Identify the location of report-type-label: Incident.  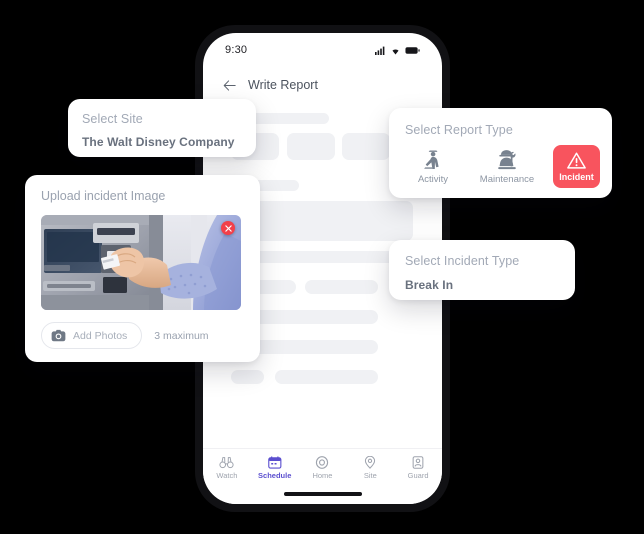
(576, 177).